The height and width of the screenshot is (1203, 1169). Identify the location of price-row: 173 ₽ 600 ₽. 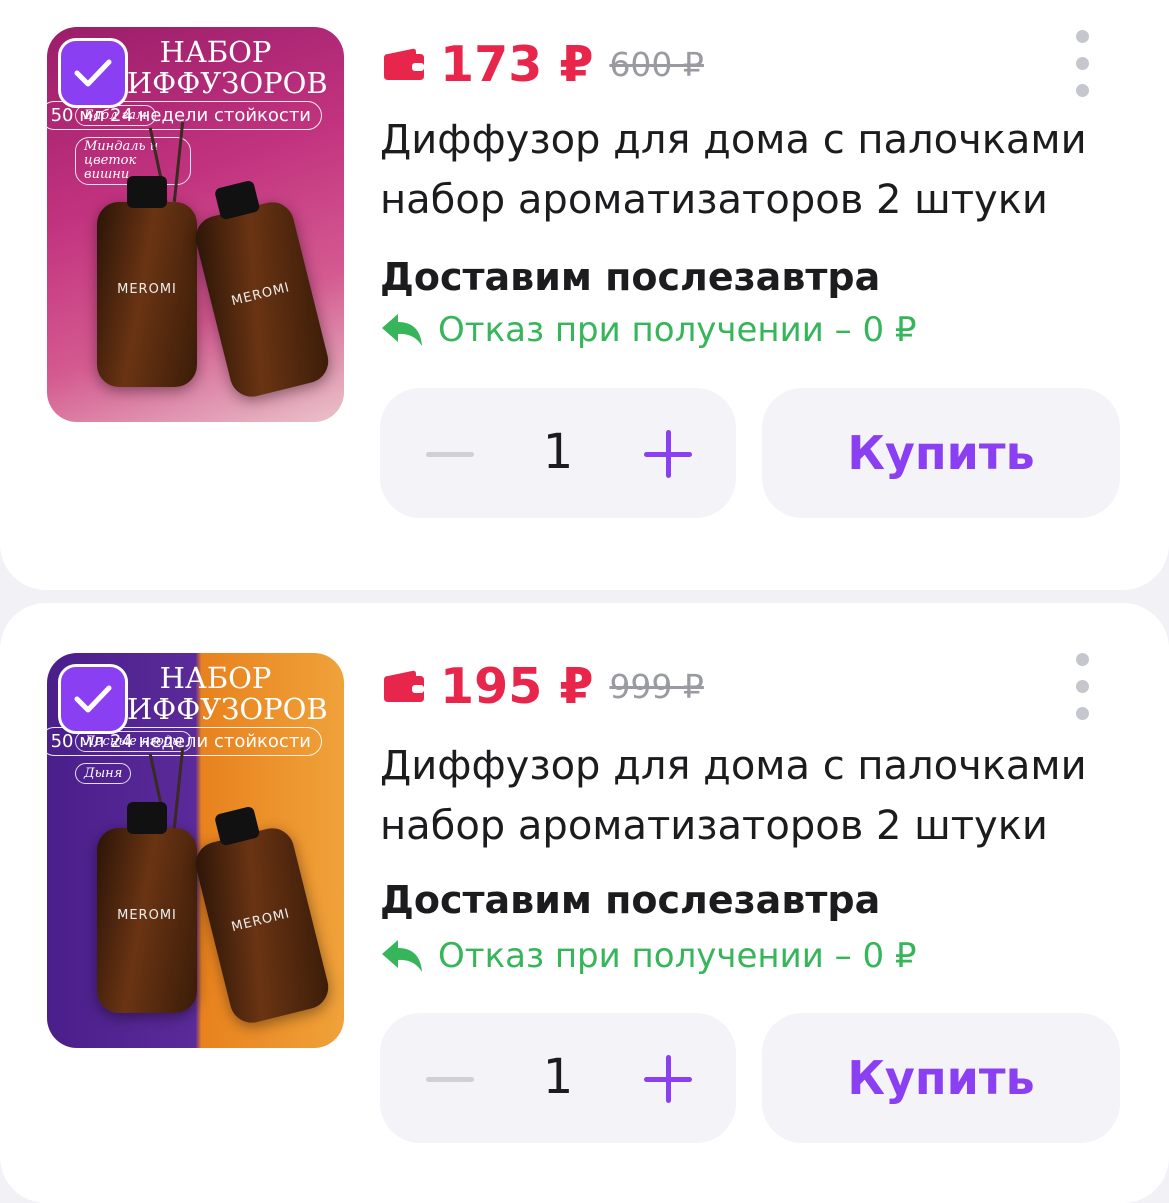
(543, 64).